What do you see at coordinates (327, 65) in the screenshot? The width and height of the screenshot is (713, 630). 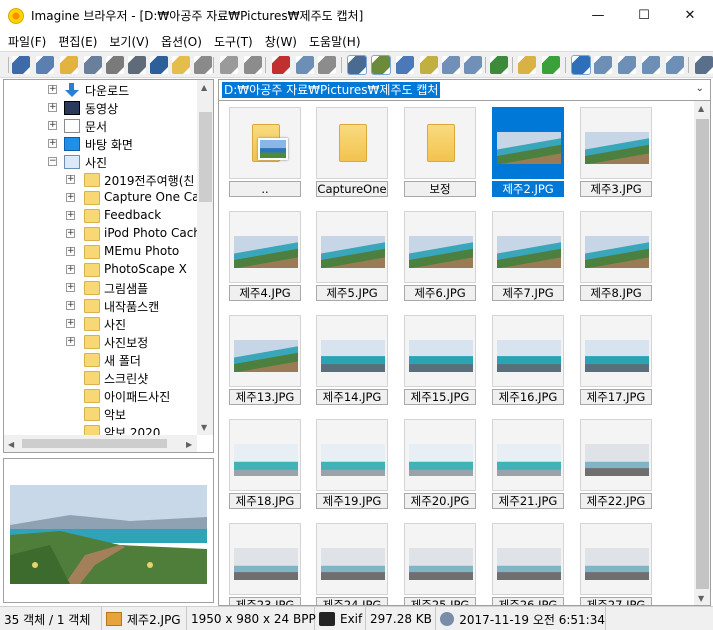 I see `paste-icon` at bounding box center [327, 65].